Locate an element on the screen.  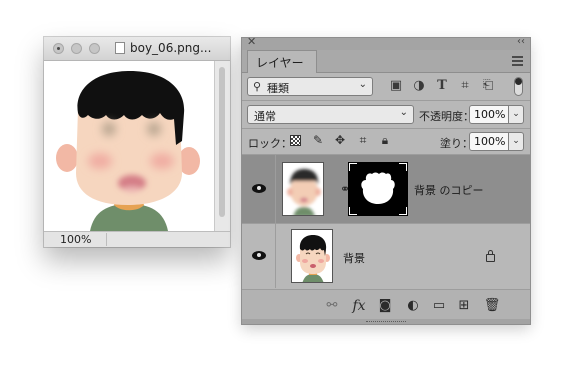
document-icon is located at coordinates (120, 48).